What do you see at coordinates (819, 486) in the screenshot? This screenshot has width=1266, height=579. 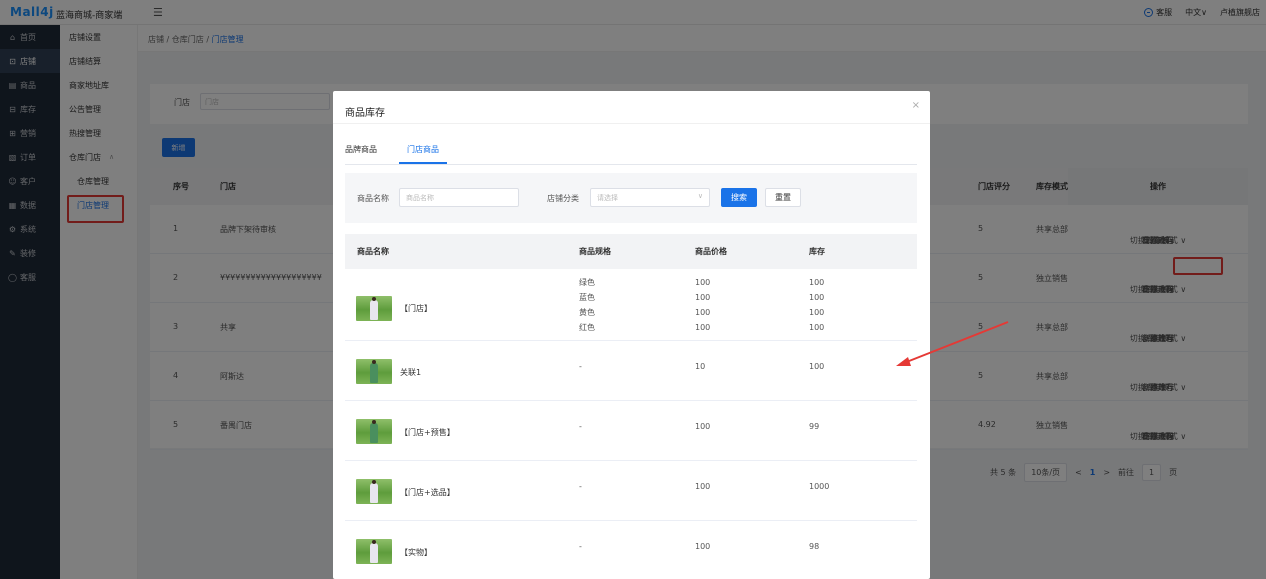 I see `product-stock: 1000` at bounding box center [819, 486].